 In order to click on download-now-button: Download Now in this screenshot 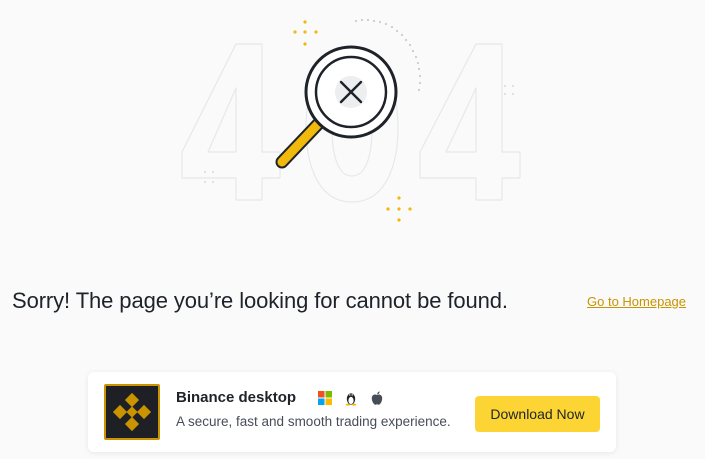, I will do `click(537, 414)`.